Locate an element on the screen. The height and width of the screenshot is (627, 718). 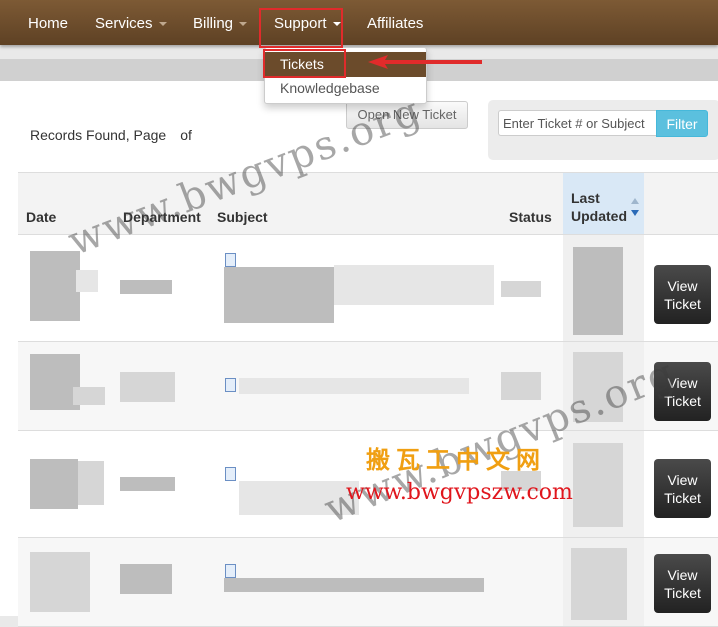
filter-button: Filter is located at coordinates (682, 123).